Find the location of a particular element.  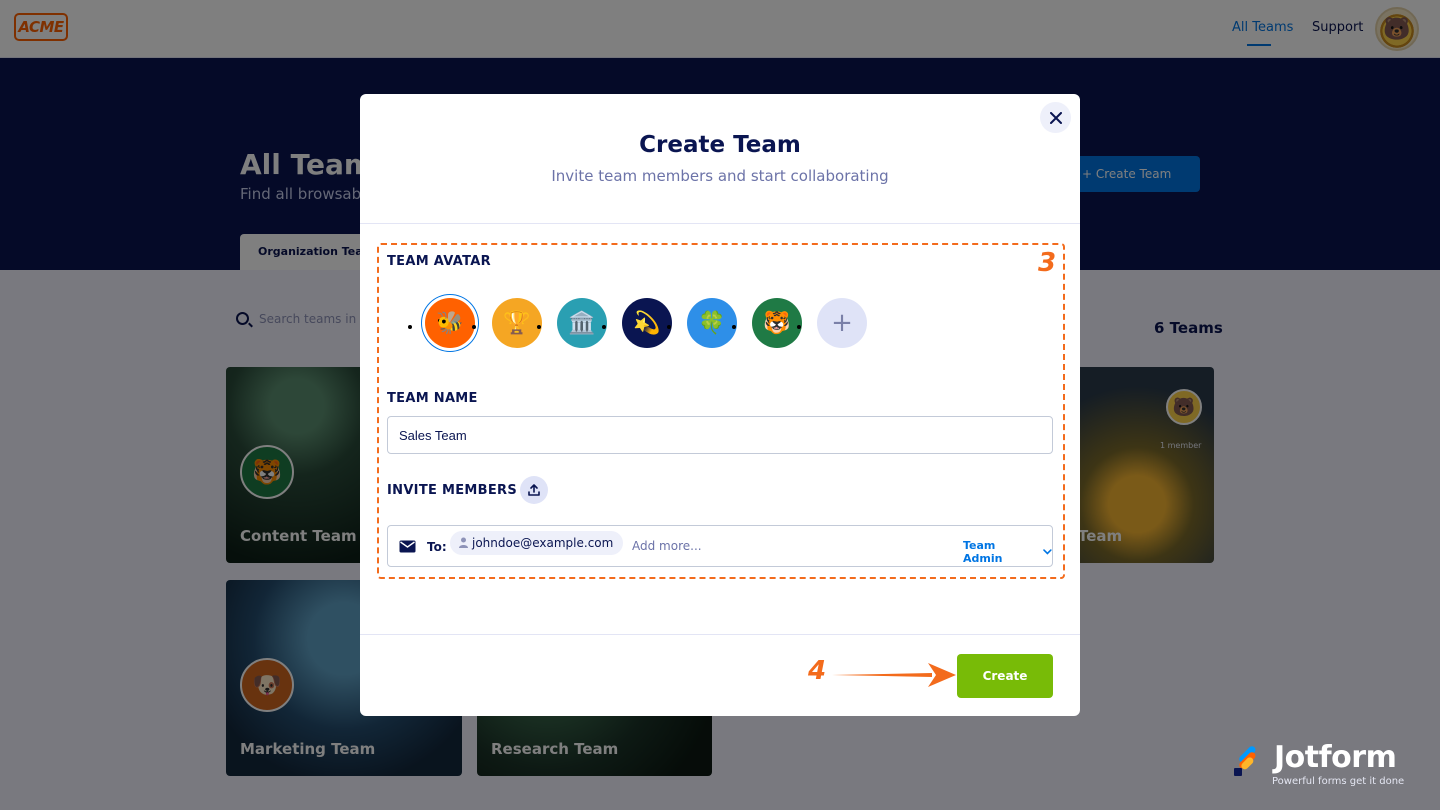

invite-members-label: INVITE MEMBERS is located at coordinates (452, 490).